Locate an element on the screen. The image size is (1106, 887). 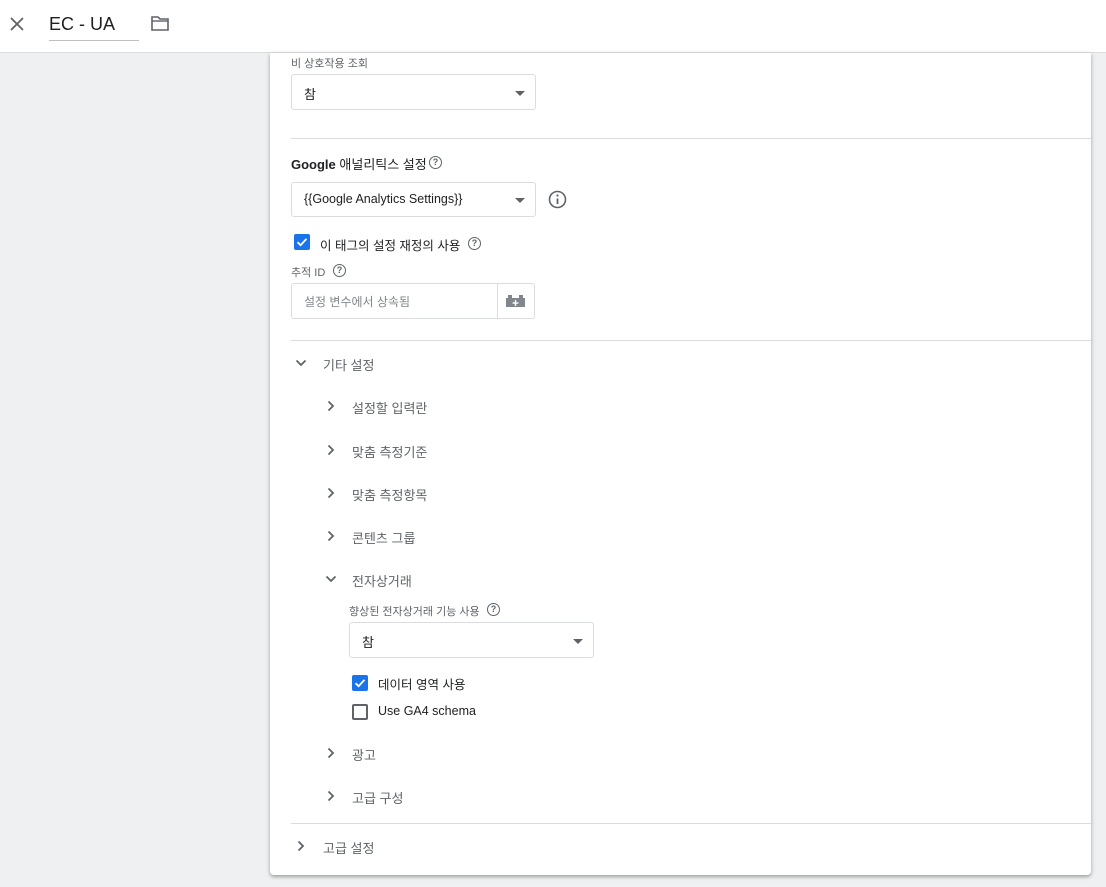
enhanced-ecommerce-label: 향상된 전자상거래 기능 사용 is located at coordinates (414, 612).